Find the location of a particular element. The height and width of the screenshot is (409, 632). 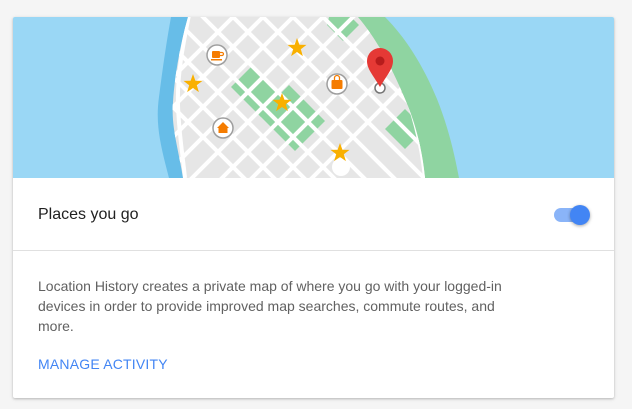

places-you-go-toggle is located at coordinates (572, 215).